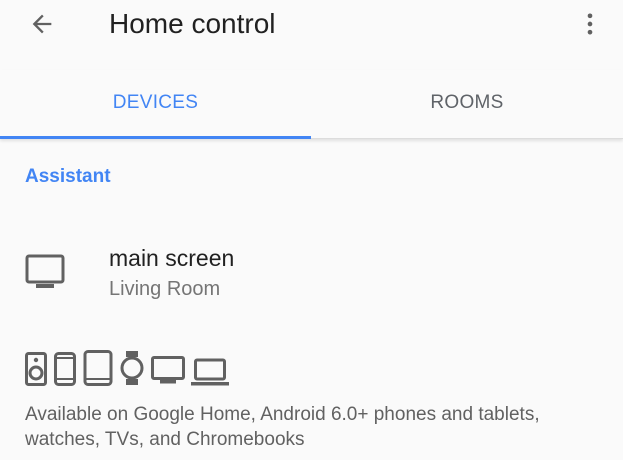 Image resolution: width=623 pixels, height=460 pixels. Describe the element at coordinates (165, 289) in the screenshot. I see `device-room: Living Room` at that location.